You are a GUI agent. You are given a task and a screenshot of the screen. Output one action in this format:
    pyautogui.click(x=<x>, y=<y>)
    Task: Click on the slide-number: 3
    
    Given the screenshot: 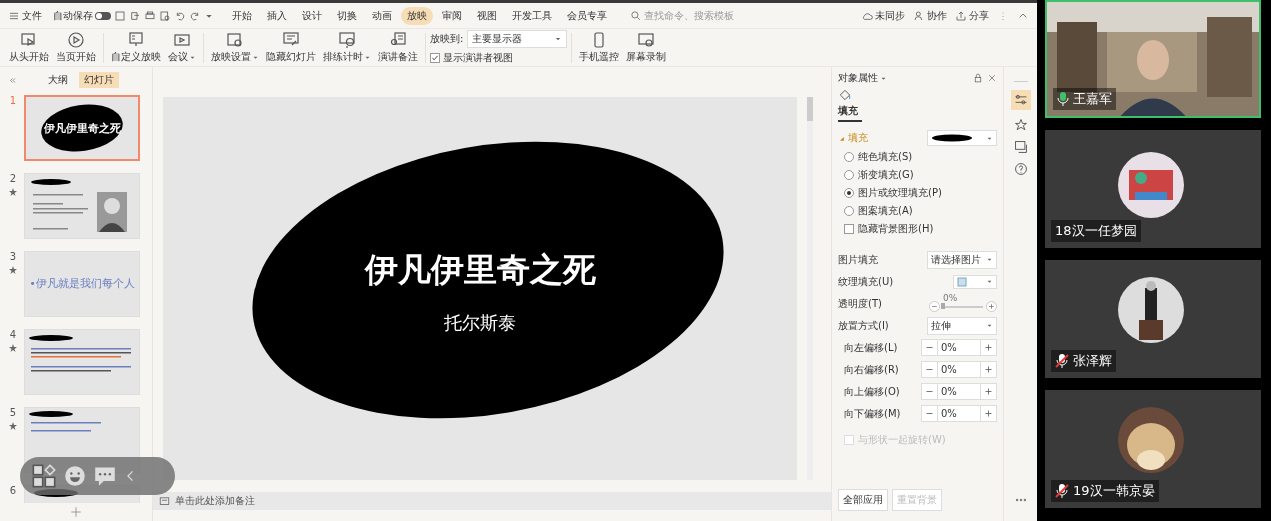 What is the action you would take?
    pyautogui.click(x=13, y=256)
    